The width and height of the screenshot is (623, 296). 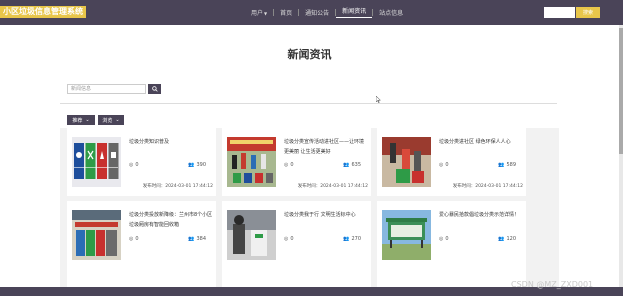 I want to click on like-count: 👥 390, so click(x=197, y=165).